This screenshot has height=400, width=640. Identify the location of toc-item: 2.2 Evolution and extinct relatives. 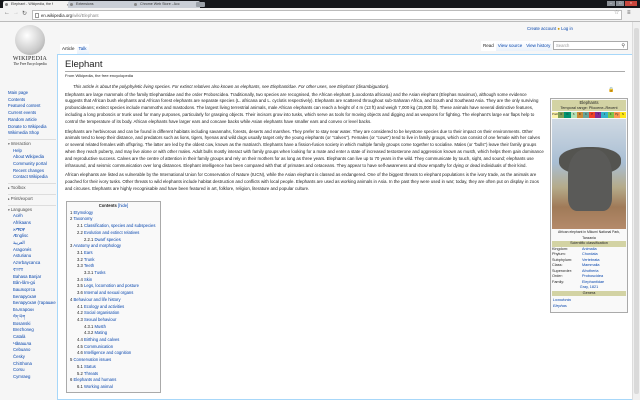
(113, 233).